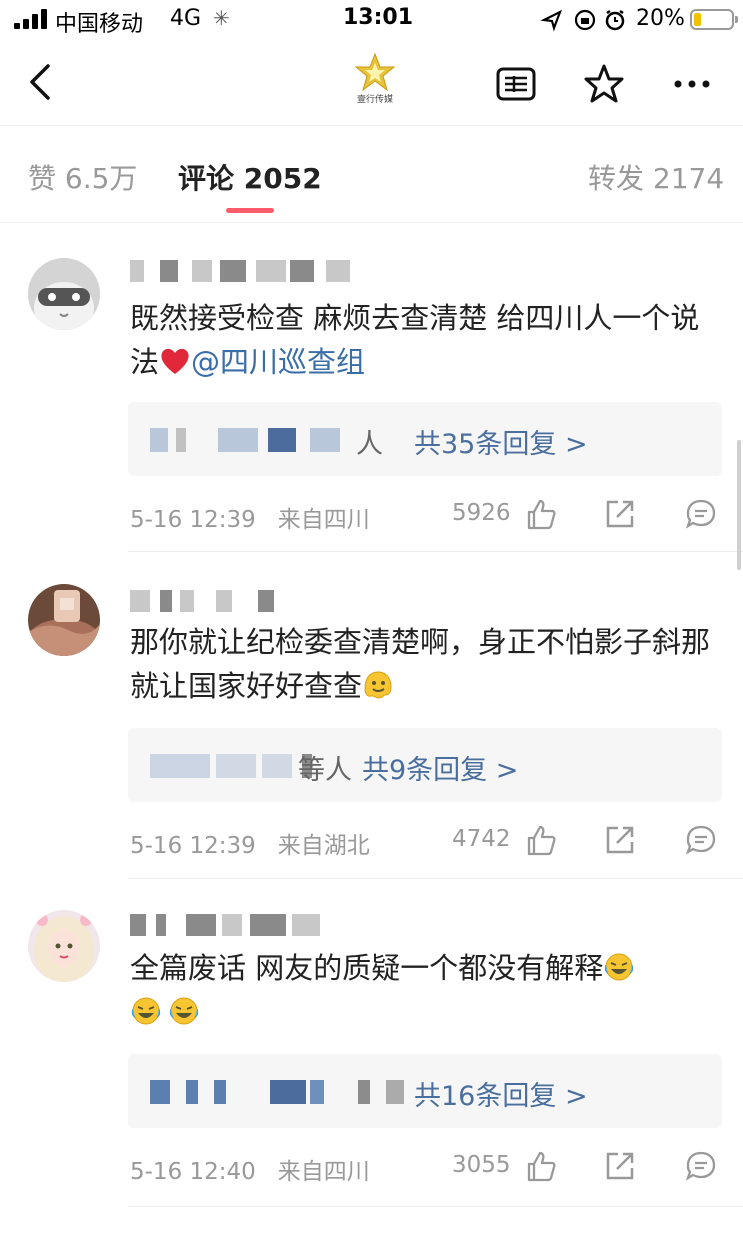 This screenshot has height=1236, width=743. I want to click on nav-bar: 壹行传媒, so click(371, 83).